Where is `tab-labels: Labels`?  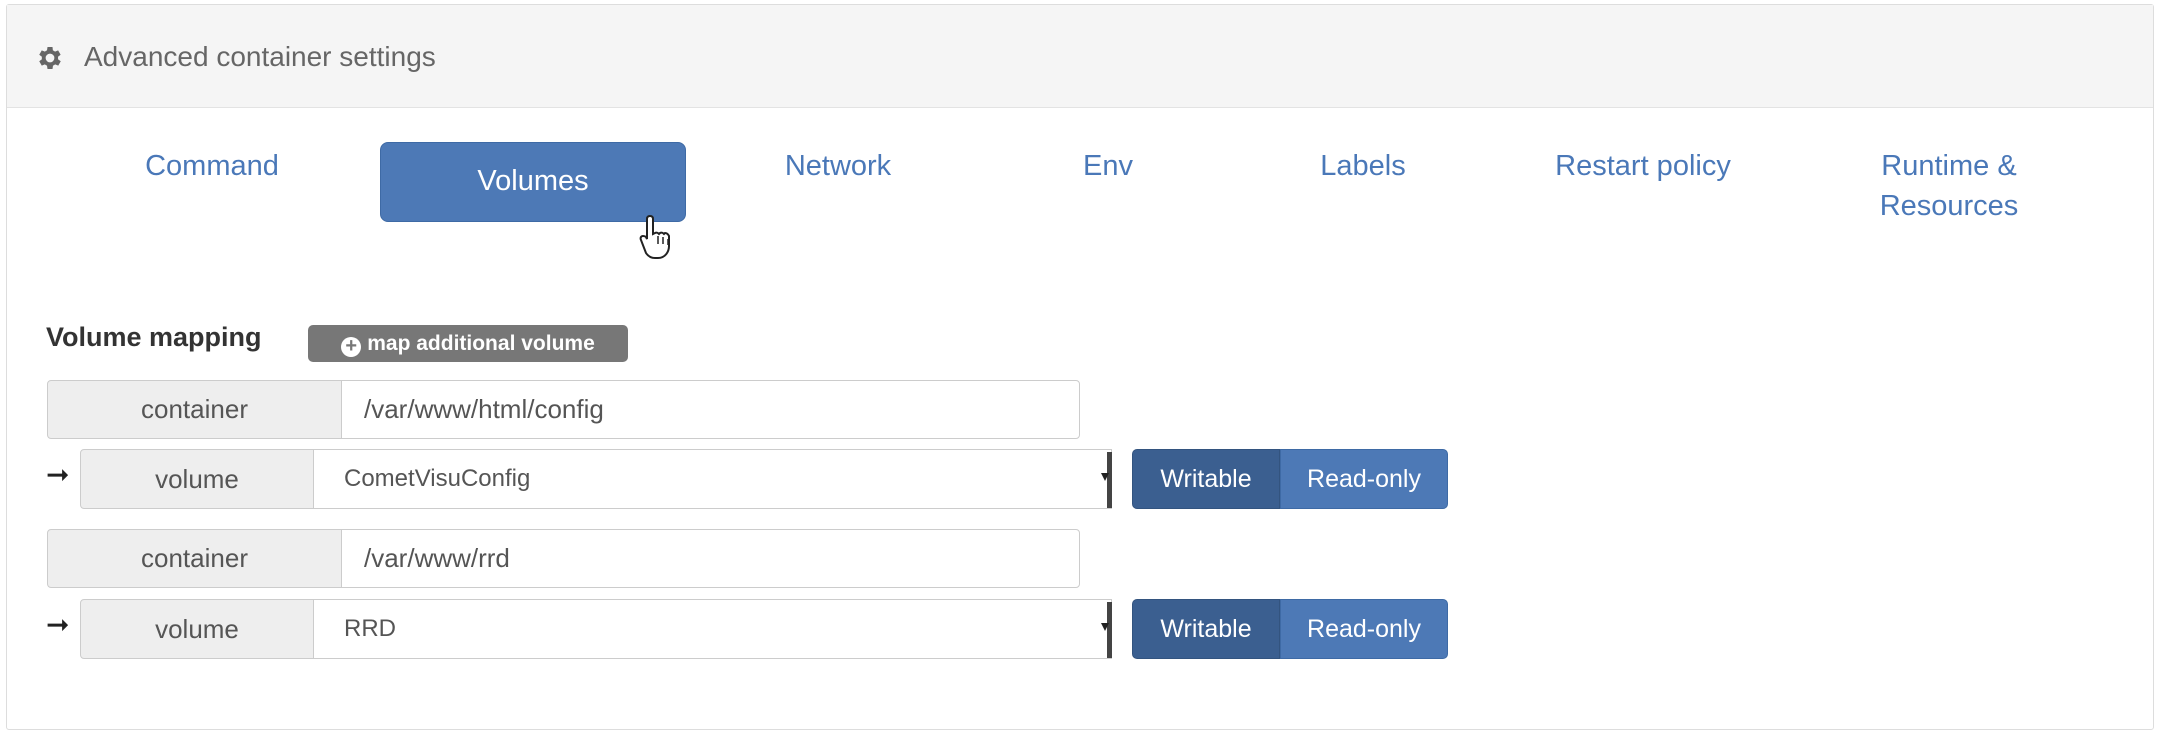 tab-labels: Labels is located at coordinates (1363, 182).